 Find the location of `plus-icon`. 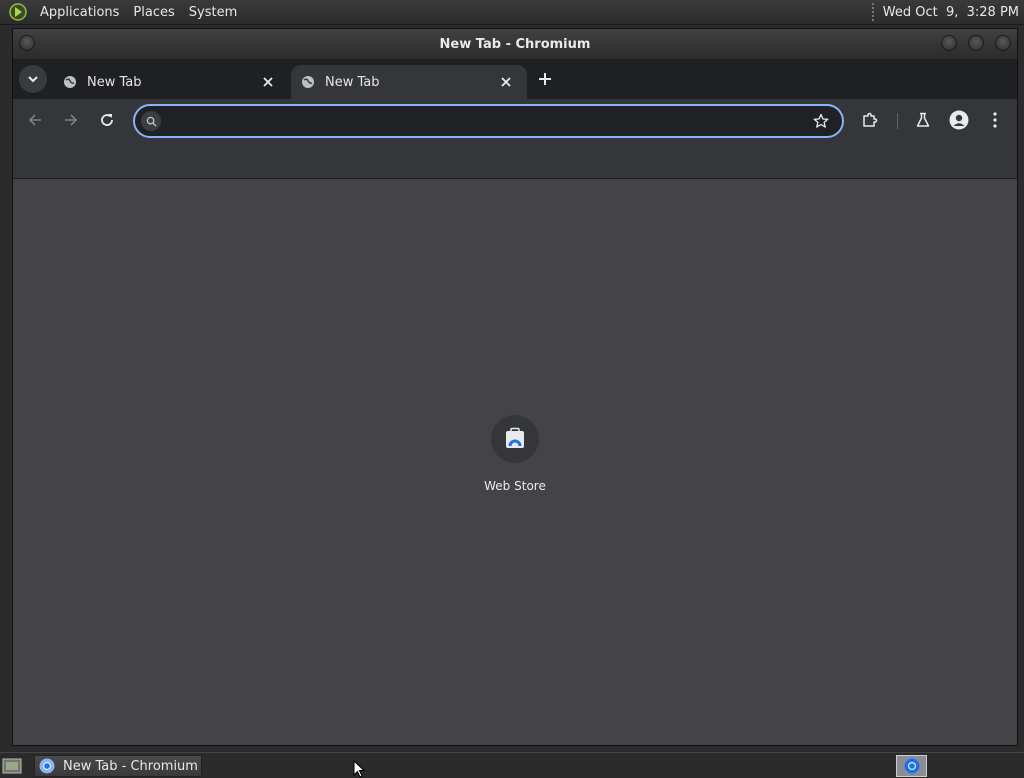

plus-icon is located at coordinates (545, 79).